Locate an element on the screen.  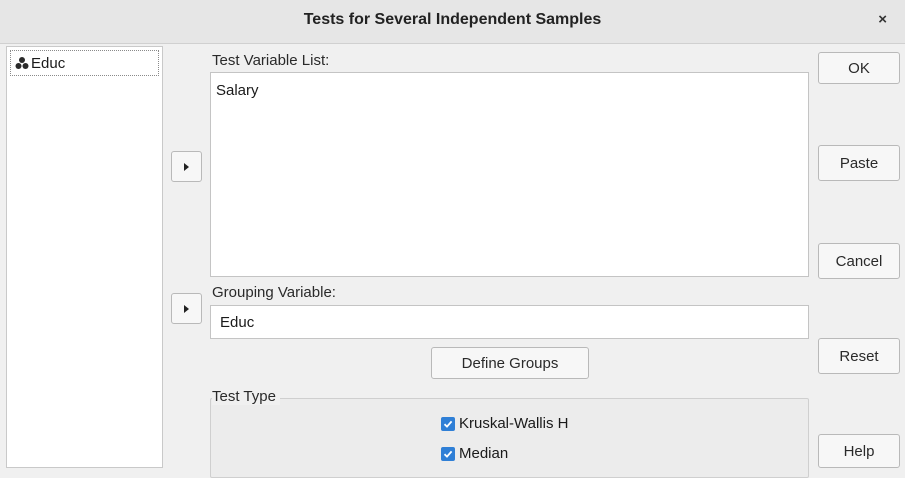
close-icon: × is located at coordinates (882, 19).